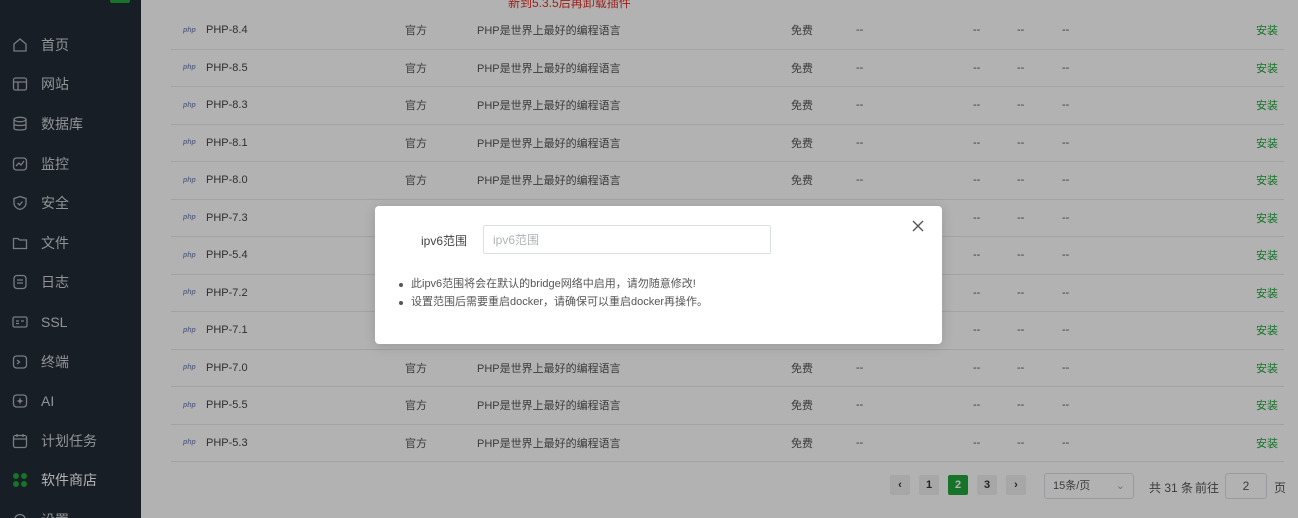  I want to click on close-icon, so click(918, 226).